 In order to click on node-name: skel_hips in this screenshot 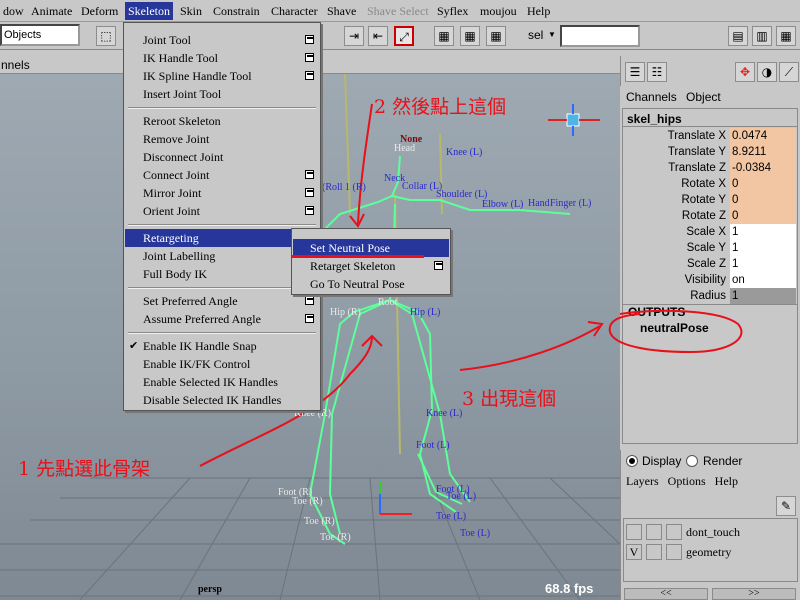, I will do `click(654, 119)`.